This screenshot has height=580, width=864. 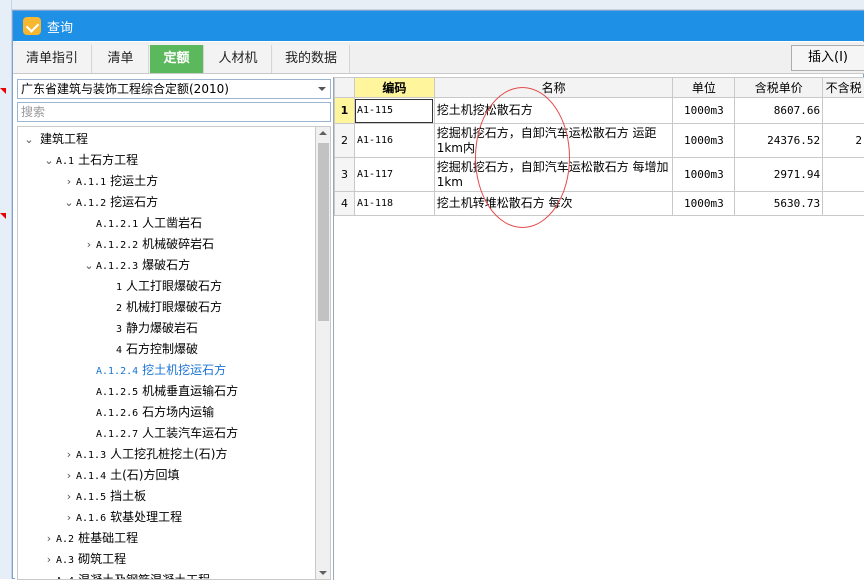 What do you see at coordinates (394, 88) in the screenshot?
I see `header-code: 编码` at bounding box center [394, 88].